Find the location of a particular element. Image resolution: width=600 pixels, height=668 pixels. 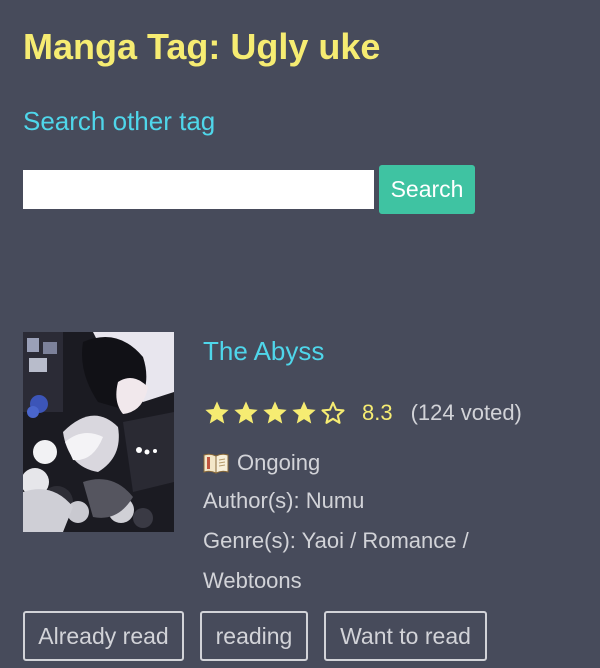

rating-row: 8.3 (124 voted) is located at coordinates (362, 413).